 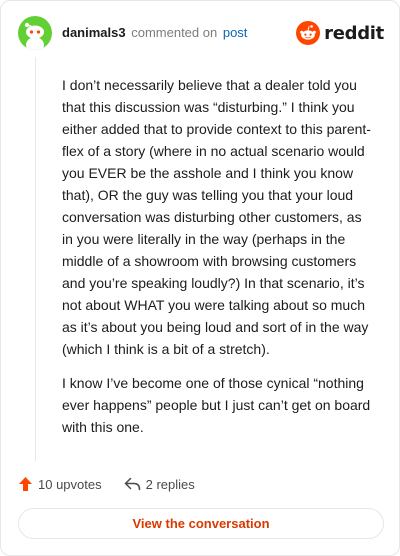 What do you see at coordinates (354, 33) in the screenshot?
I see `reddit-wordmark: reddit` at bounding box center [354, 33].